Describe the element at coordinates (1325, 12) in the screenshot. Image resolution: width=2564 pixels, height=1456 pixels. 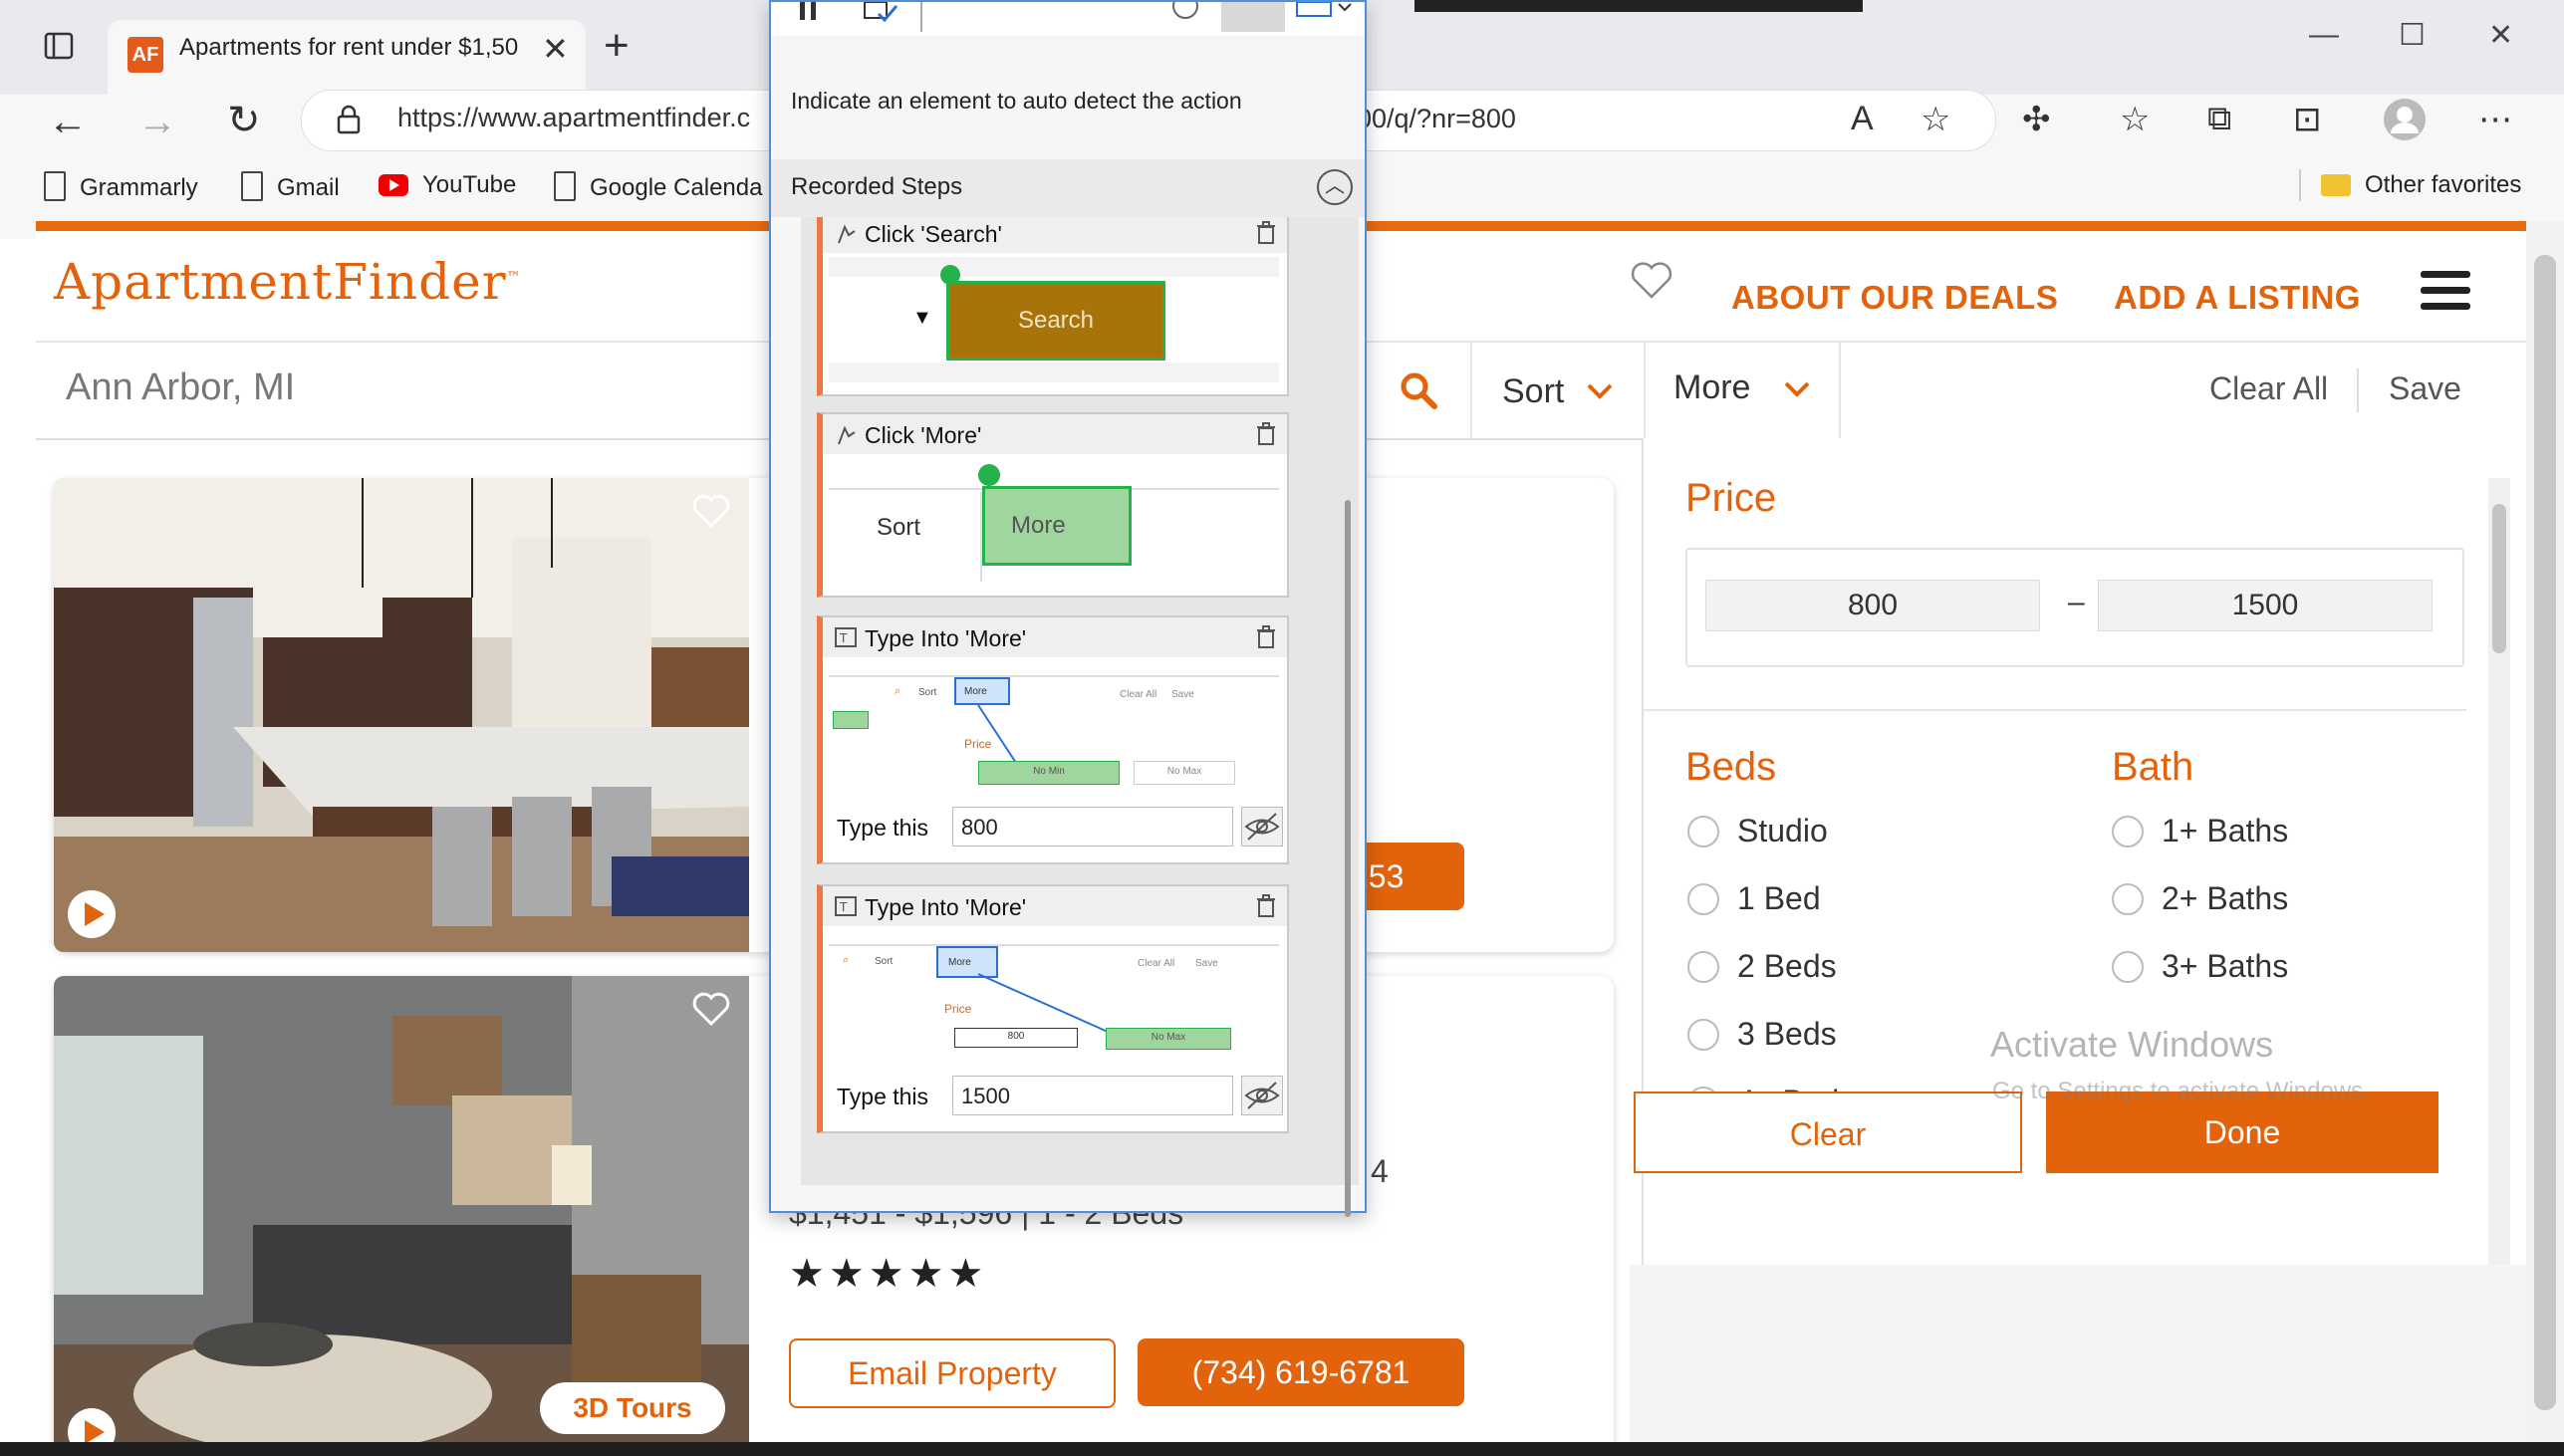
I see `expand-icon` at that location.